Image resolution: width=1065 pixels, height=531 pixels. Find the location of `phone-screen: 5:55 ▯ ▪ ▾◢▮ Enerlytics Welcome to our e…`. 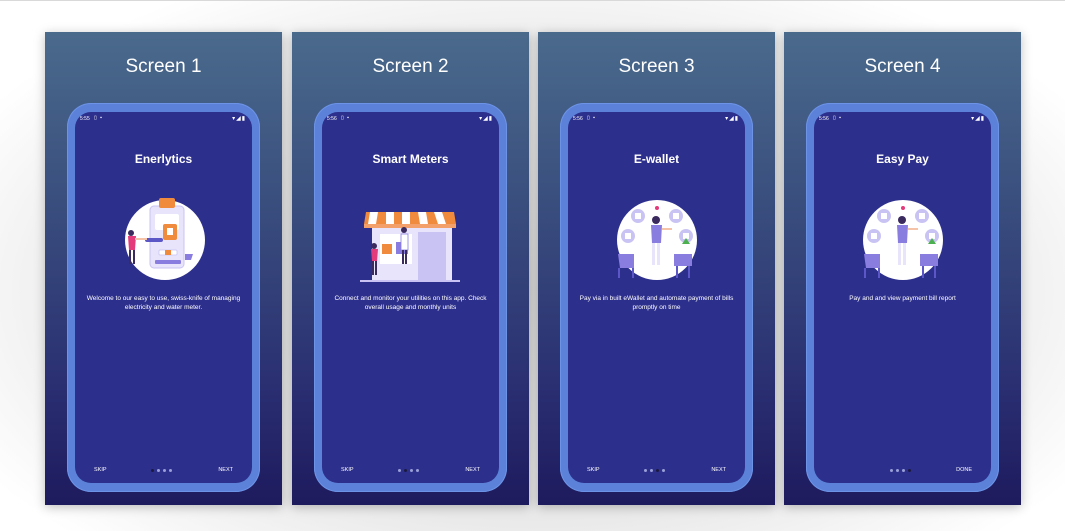

phone-screen: 5:55 ▯ ▪ ▾◢▮ Enerlytics Welcome to our e… is located at coordinates (163, 297).